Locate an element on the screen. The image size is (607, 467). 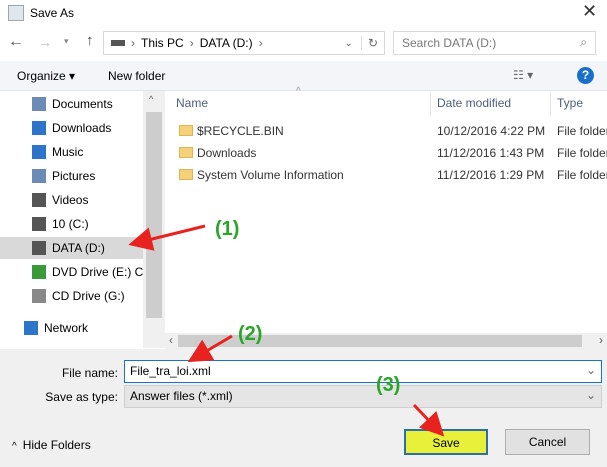
annotation-label-2: (2) is located at coordinates (250, 334).